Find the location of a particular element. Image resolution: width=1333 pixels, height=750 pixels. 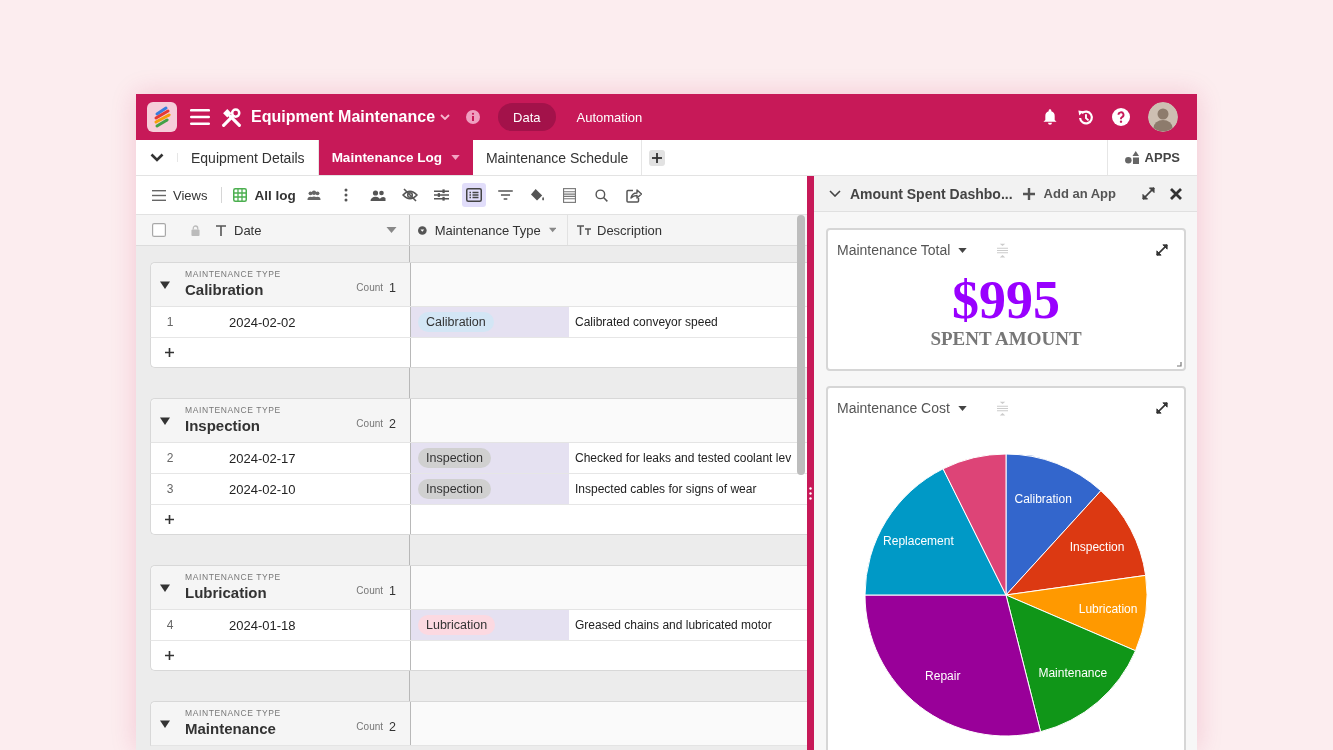

info-icon is located at coordinates (473, 117).